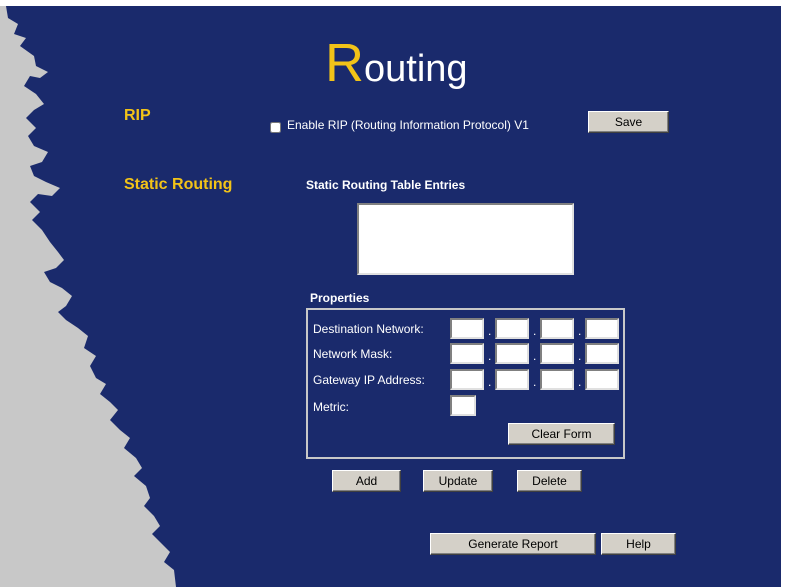 This screenshot has width=786, height=587. Describe the element at coordinates (275, 127) in the screenshot. I see `enable-rip-checkbox` at that location.